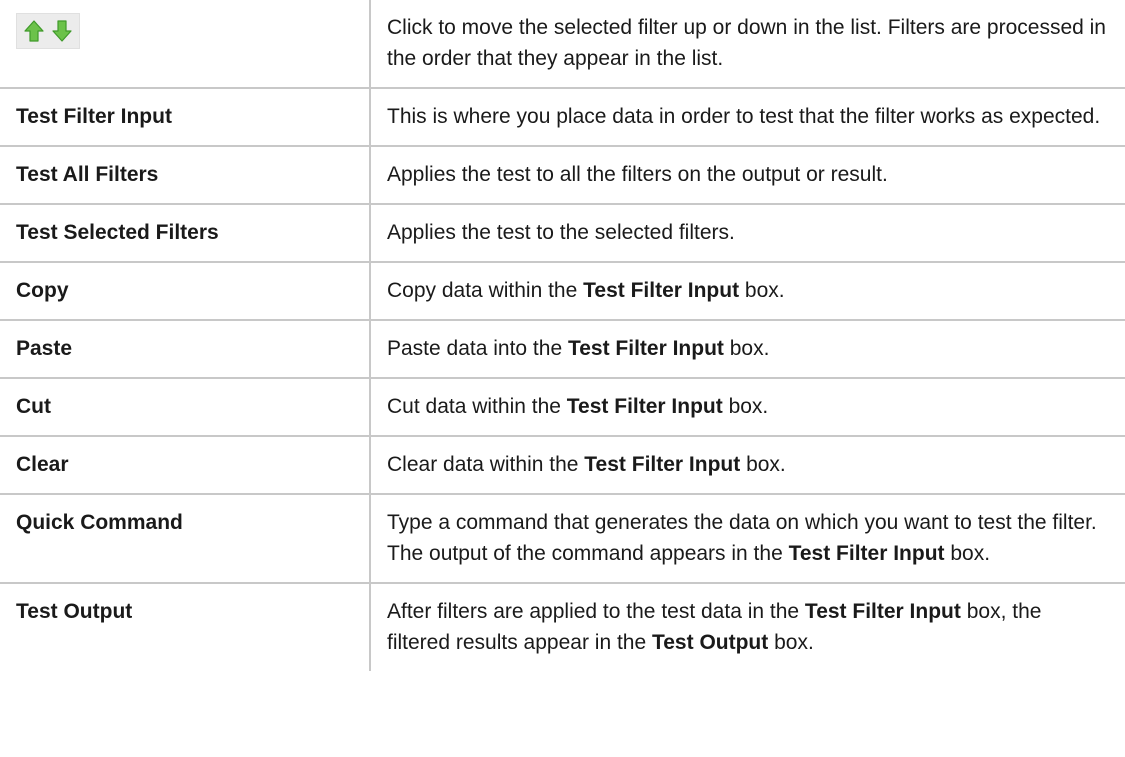  What do you see at coordinates (34, 31) in the screenshot?
I see `arrow-up-icon` at bounding box center [34, 31].